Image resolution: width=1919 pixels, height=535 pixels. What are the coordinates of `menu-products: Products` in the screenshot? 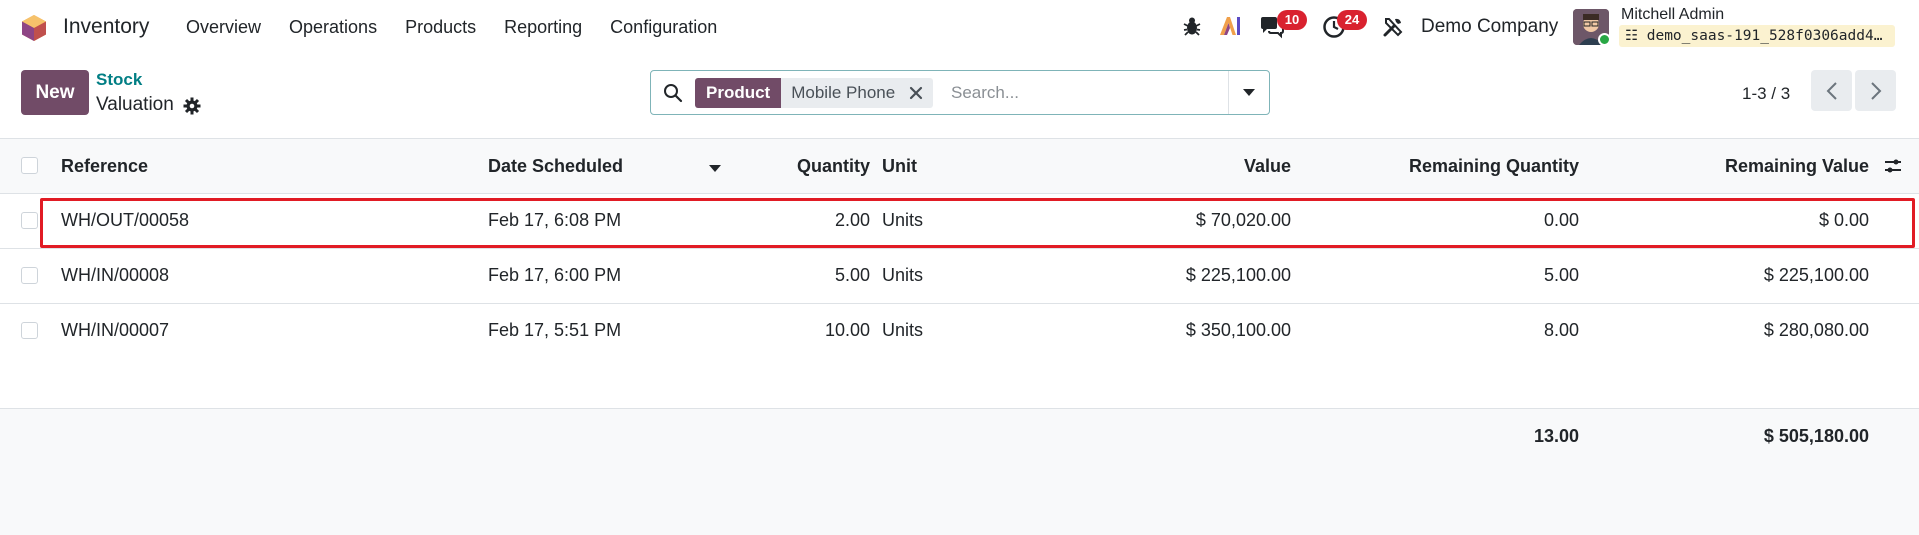 It's located at (440, 27).